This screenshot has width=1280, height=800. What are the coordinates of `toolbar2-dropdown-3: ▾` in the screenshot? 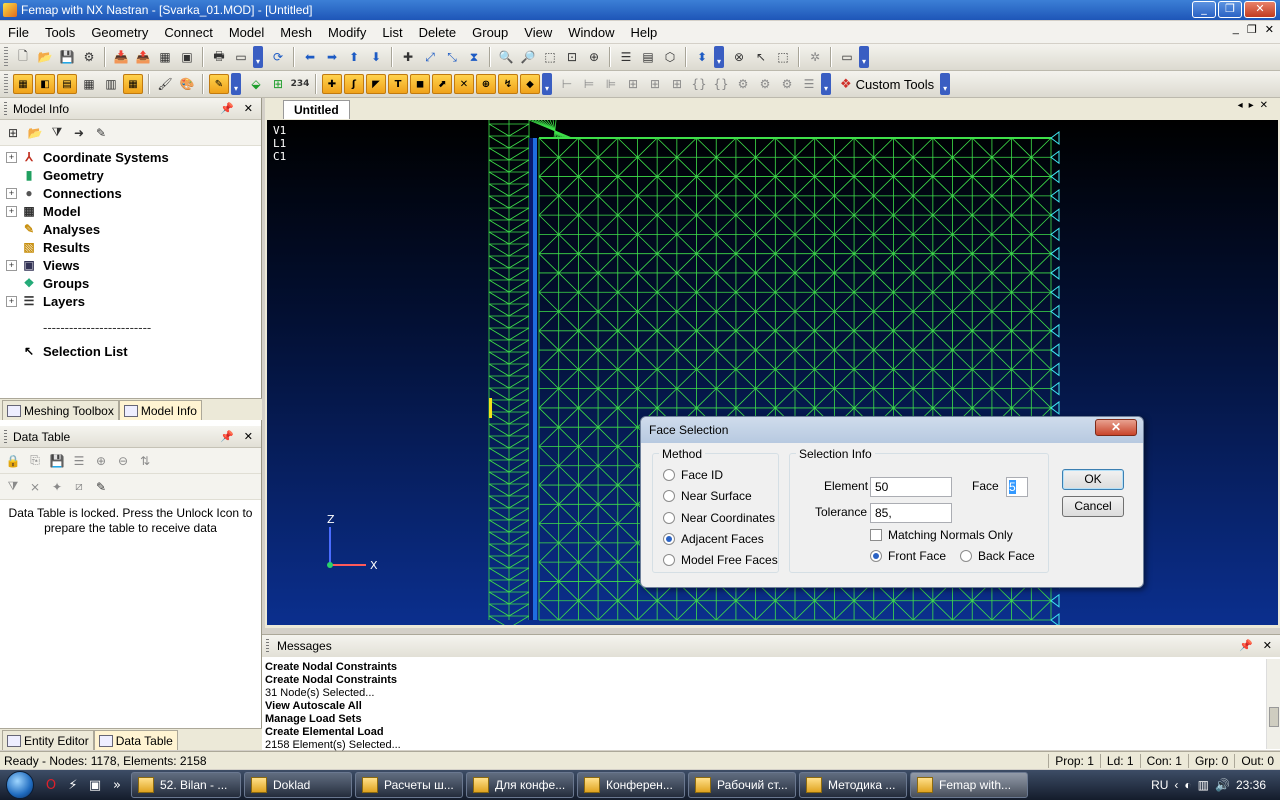 It's located at (826, 84).